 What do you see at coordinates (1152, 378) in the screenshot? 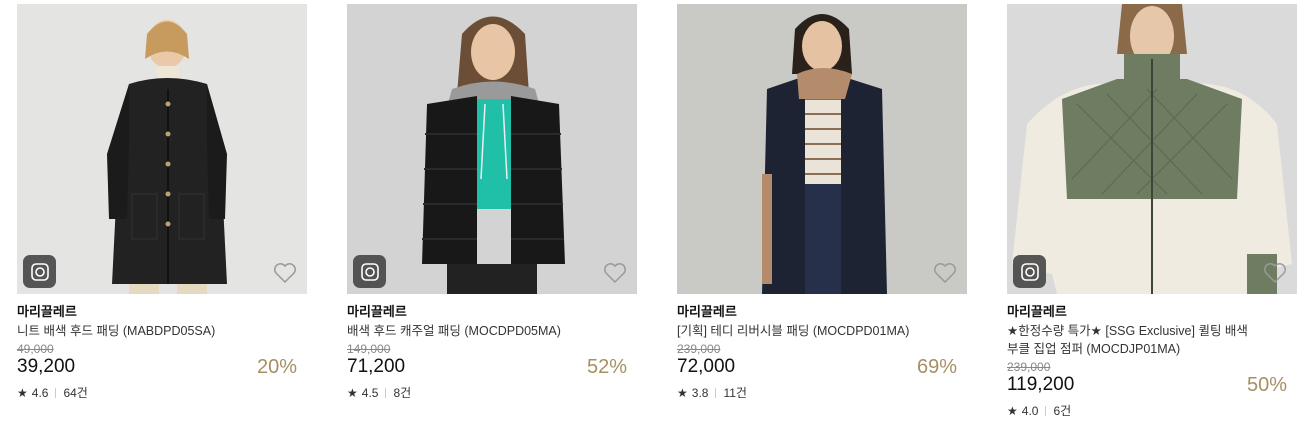
I see `price-block: 239,000 119,200 50%` at bounding box center [1152, 378].